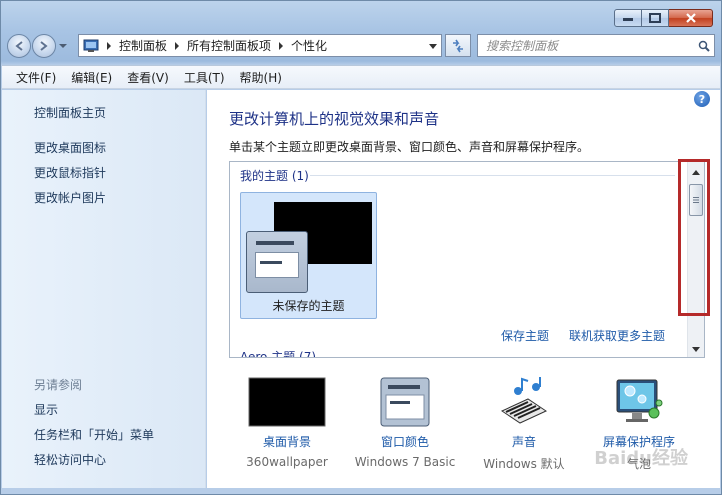 This screenshot has width=722, height=495. What do you see at coordinates (524, 400) in the screenshot?
I see `sound-icon` at bounding box center [524, 400].